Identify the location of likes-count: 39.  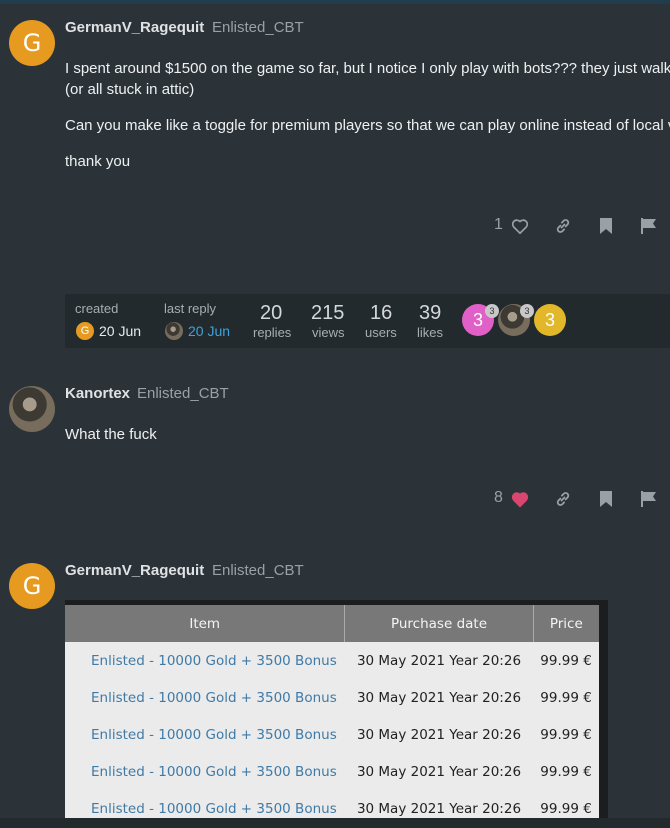
(430, 313).